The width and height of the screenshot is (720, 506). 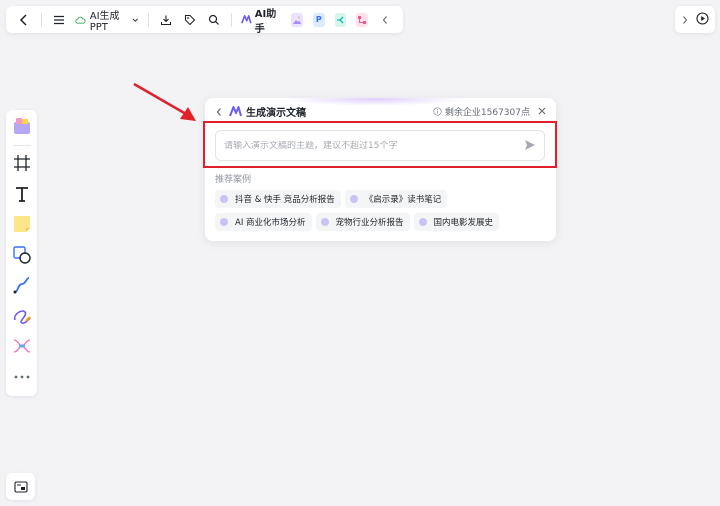 I want to click on close-icon, so click(x=542, y=110).